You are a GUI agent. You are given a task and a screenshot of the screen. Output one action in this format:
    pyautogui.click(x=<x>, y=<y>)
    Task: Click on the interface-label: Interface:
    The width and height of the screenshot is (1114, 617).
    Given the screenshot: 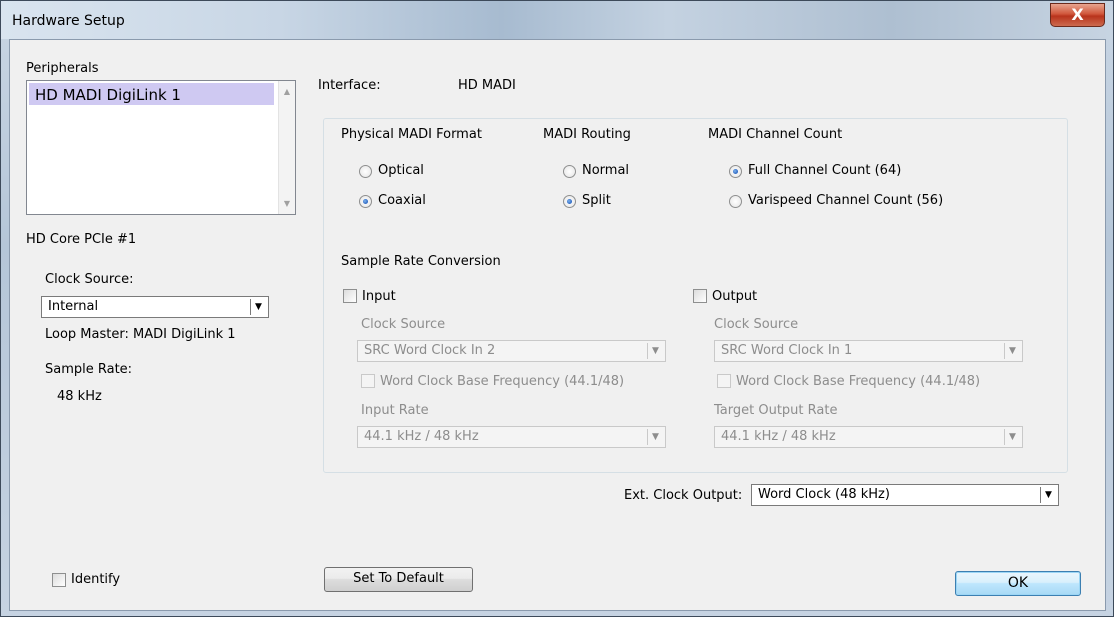 What is the action you would take?
    pyautogui.click(x=349, y=85)
    